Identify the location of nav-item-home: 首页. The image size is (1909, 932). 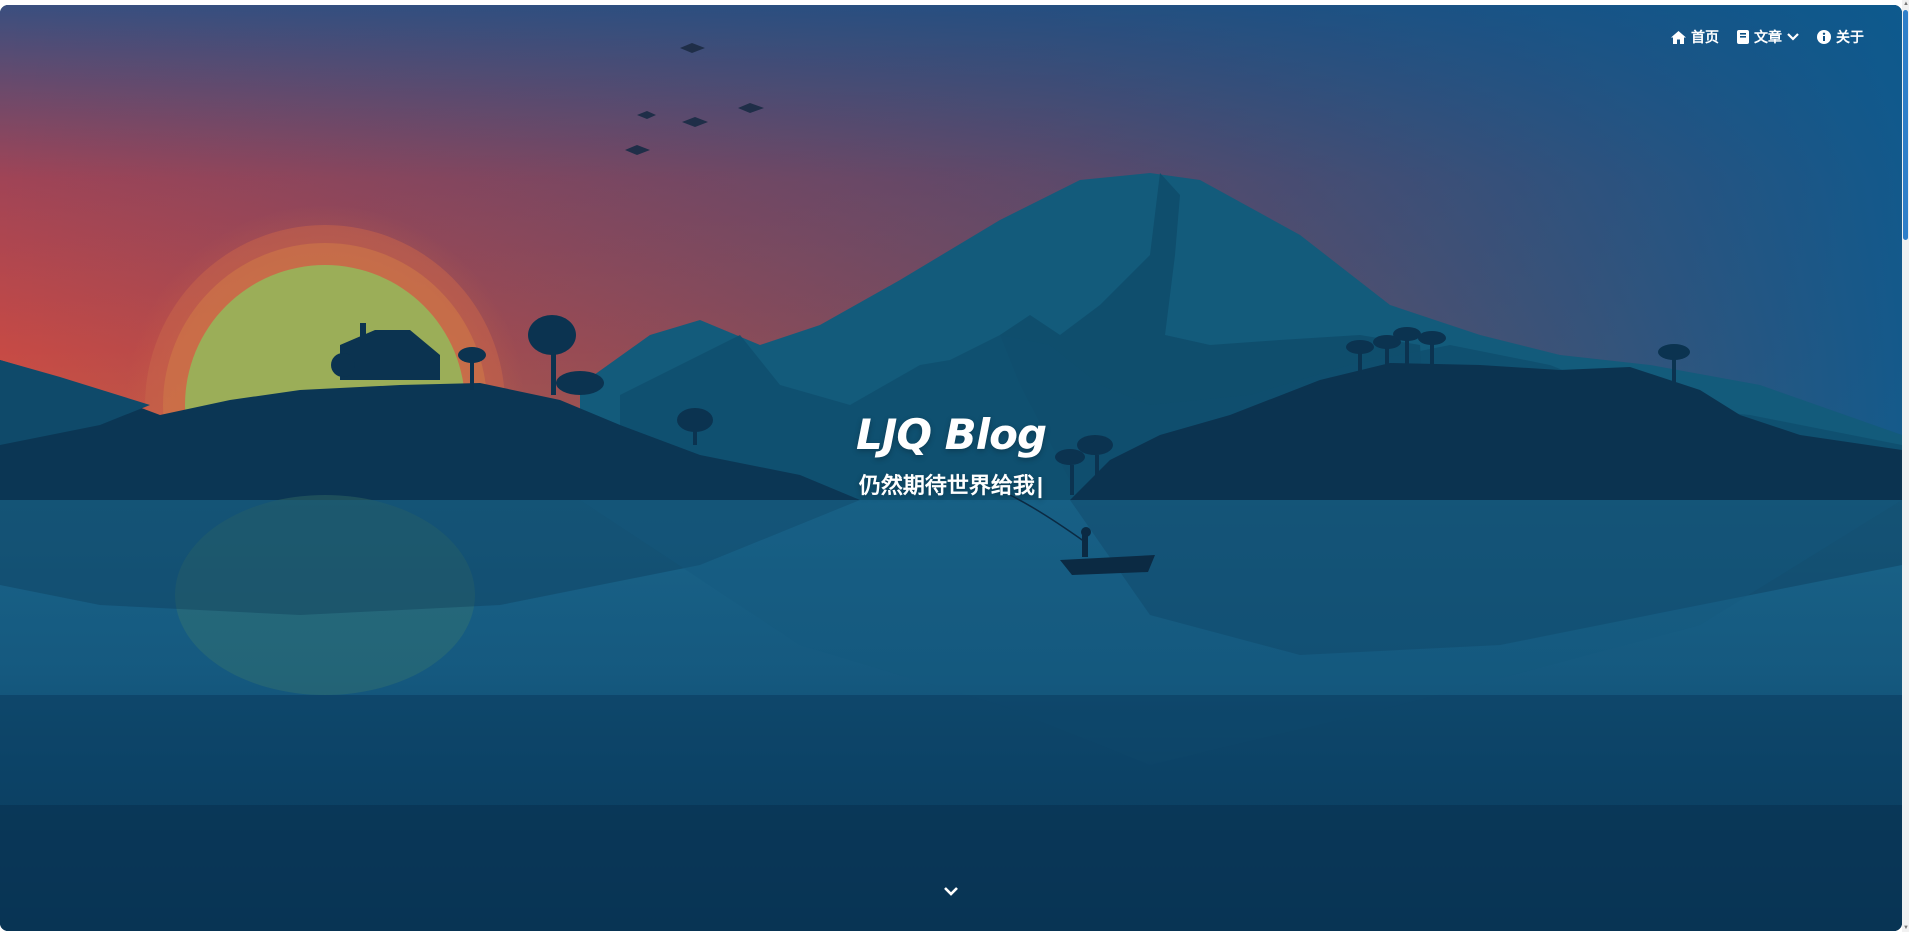
(1695, 37).